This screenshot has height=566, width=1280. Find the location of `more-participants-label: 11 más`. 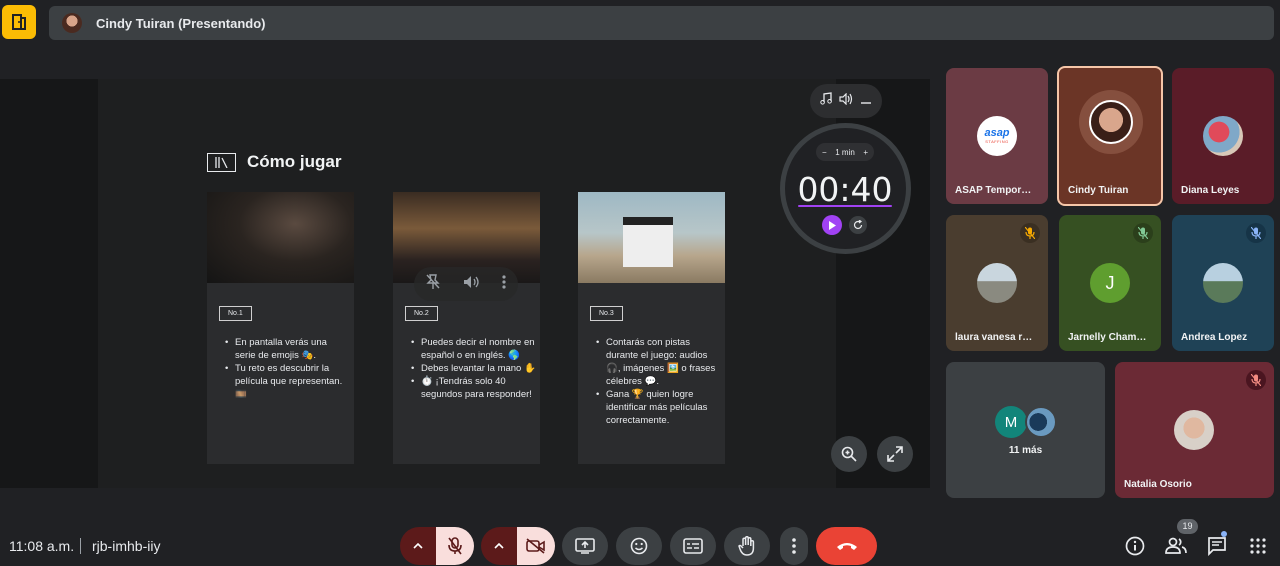

more-participants-label: 11 más is located at coordinates (1025, 450).